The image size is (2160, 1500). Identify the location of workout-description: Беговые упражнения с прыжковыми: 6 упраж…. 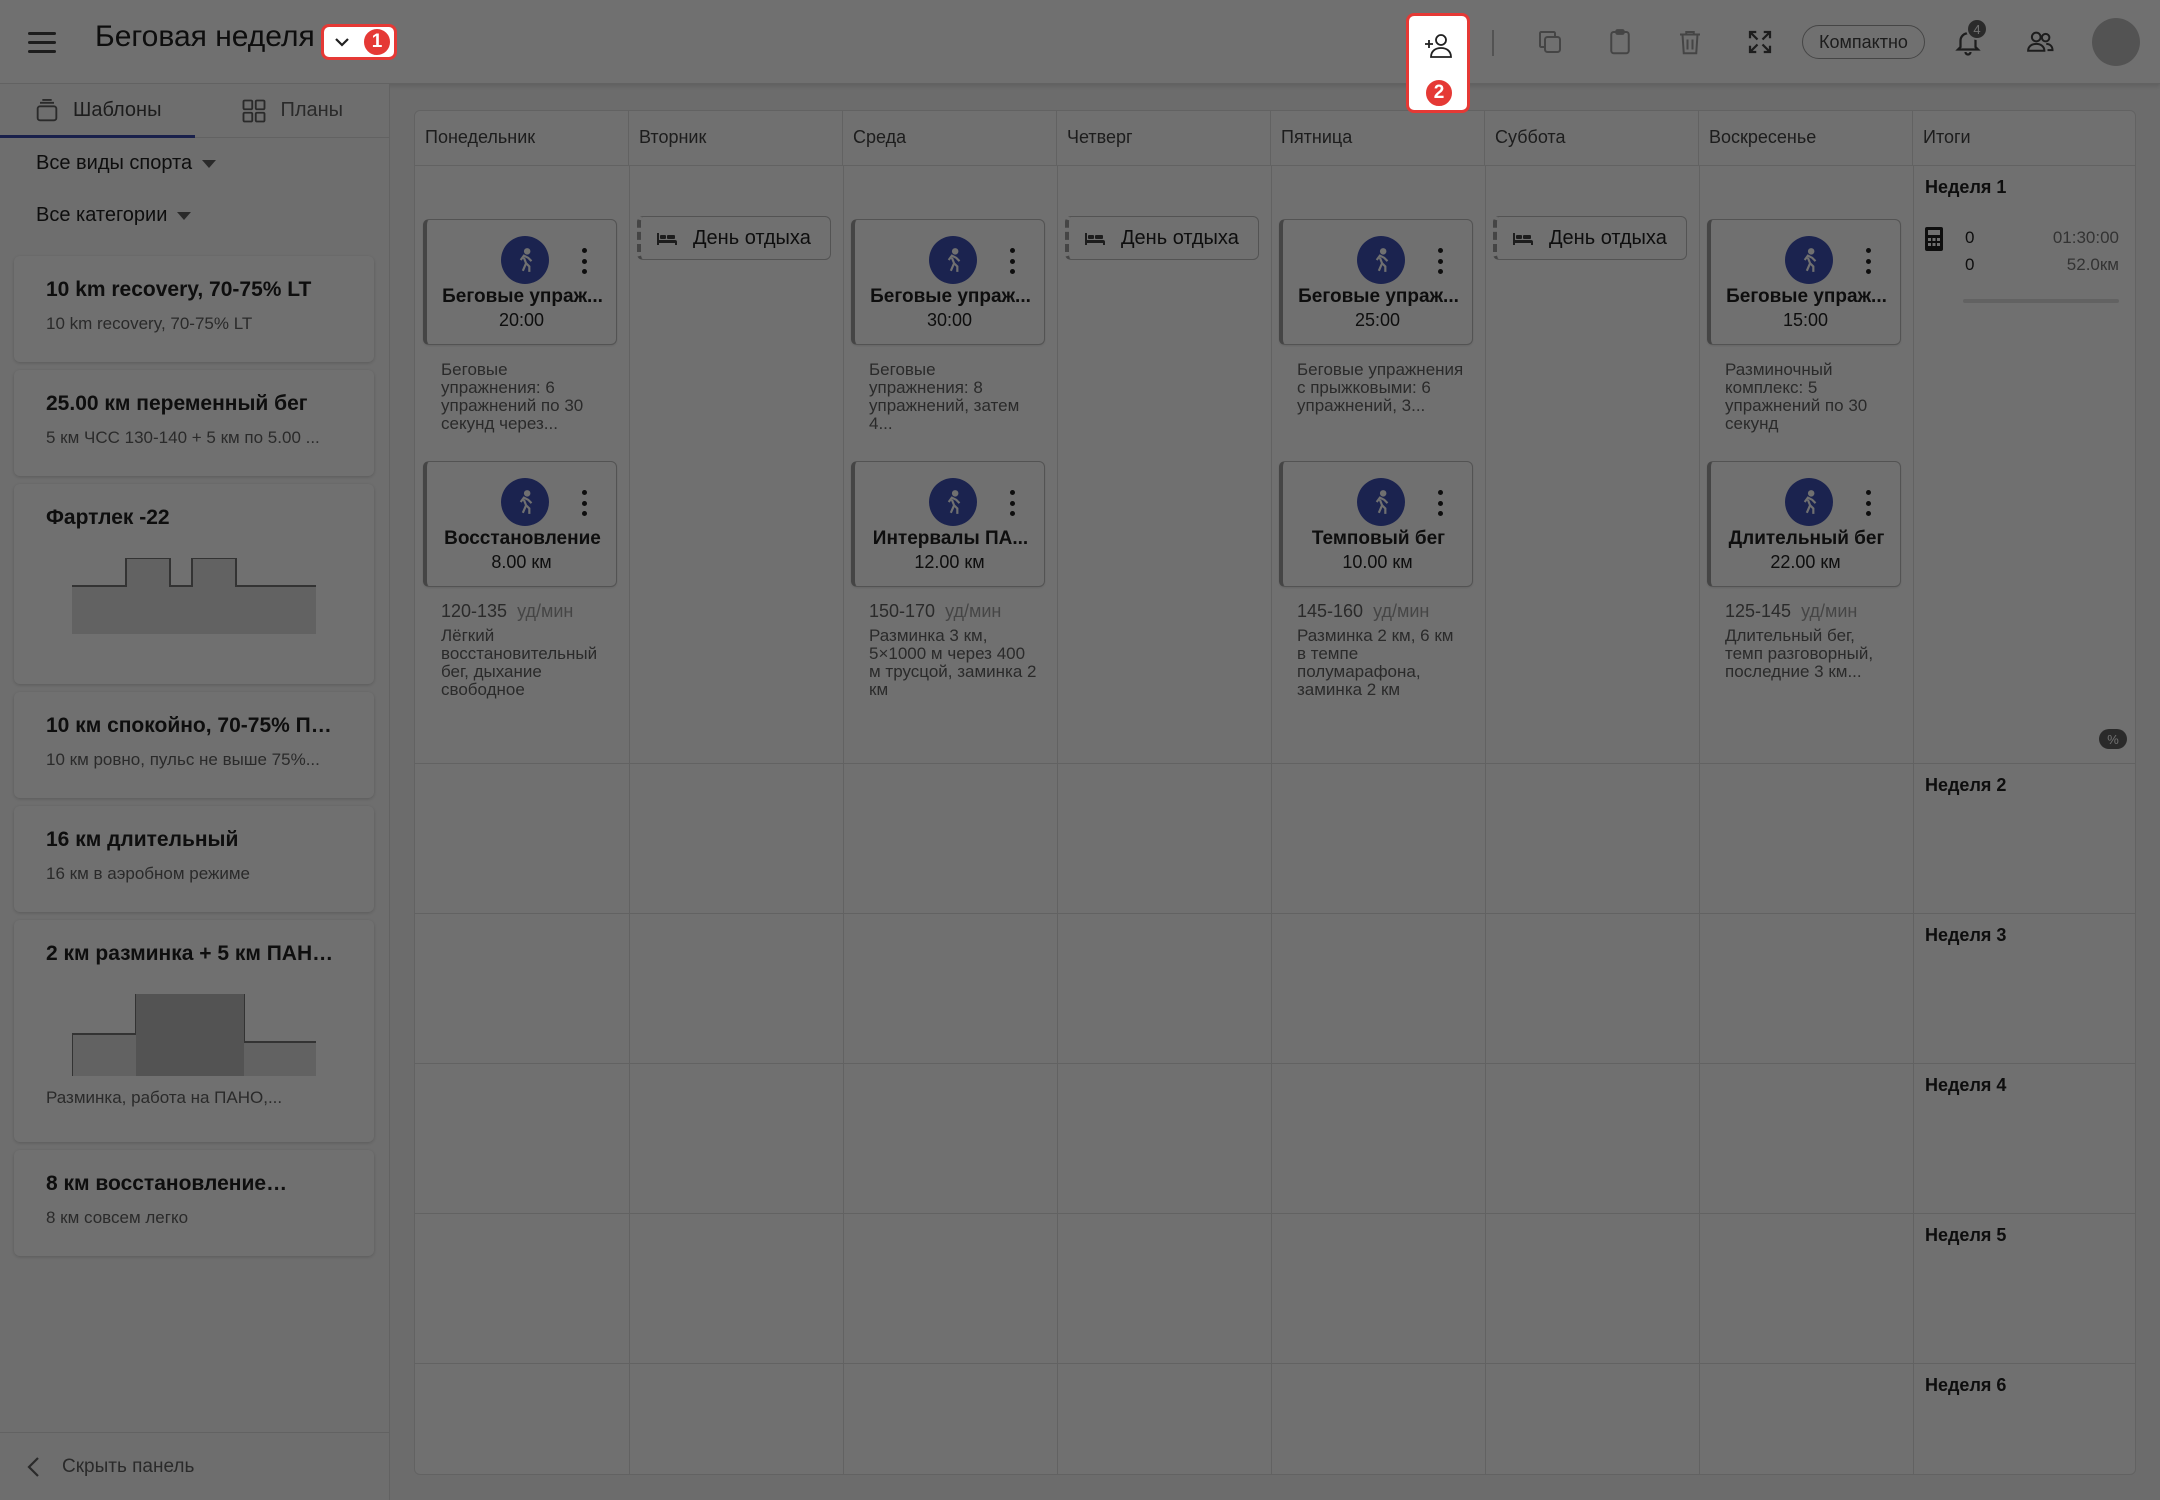
(1380, 387).